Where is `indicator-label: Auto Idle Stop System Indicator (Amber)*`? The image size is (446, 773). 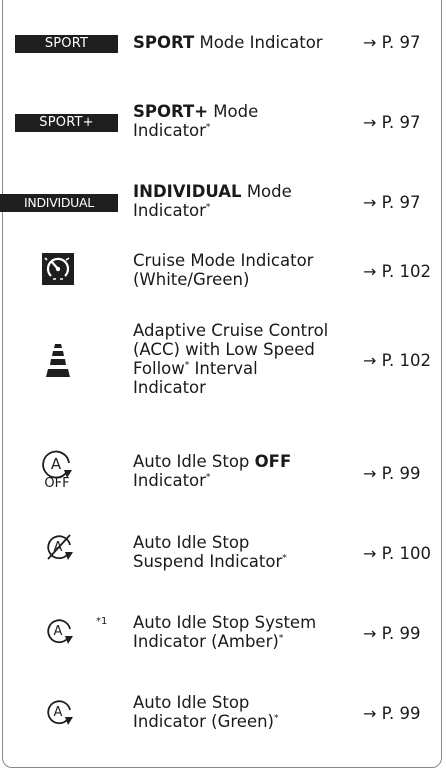
indicator-label: Auto Idle Stop System Indicator (Amber)* is located at coordinates (225, 632).